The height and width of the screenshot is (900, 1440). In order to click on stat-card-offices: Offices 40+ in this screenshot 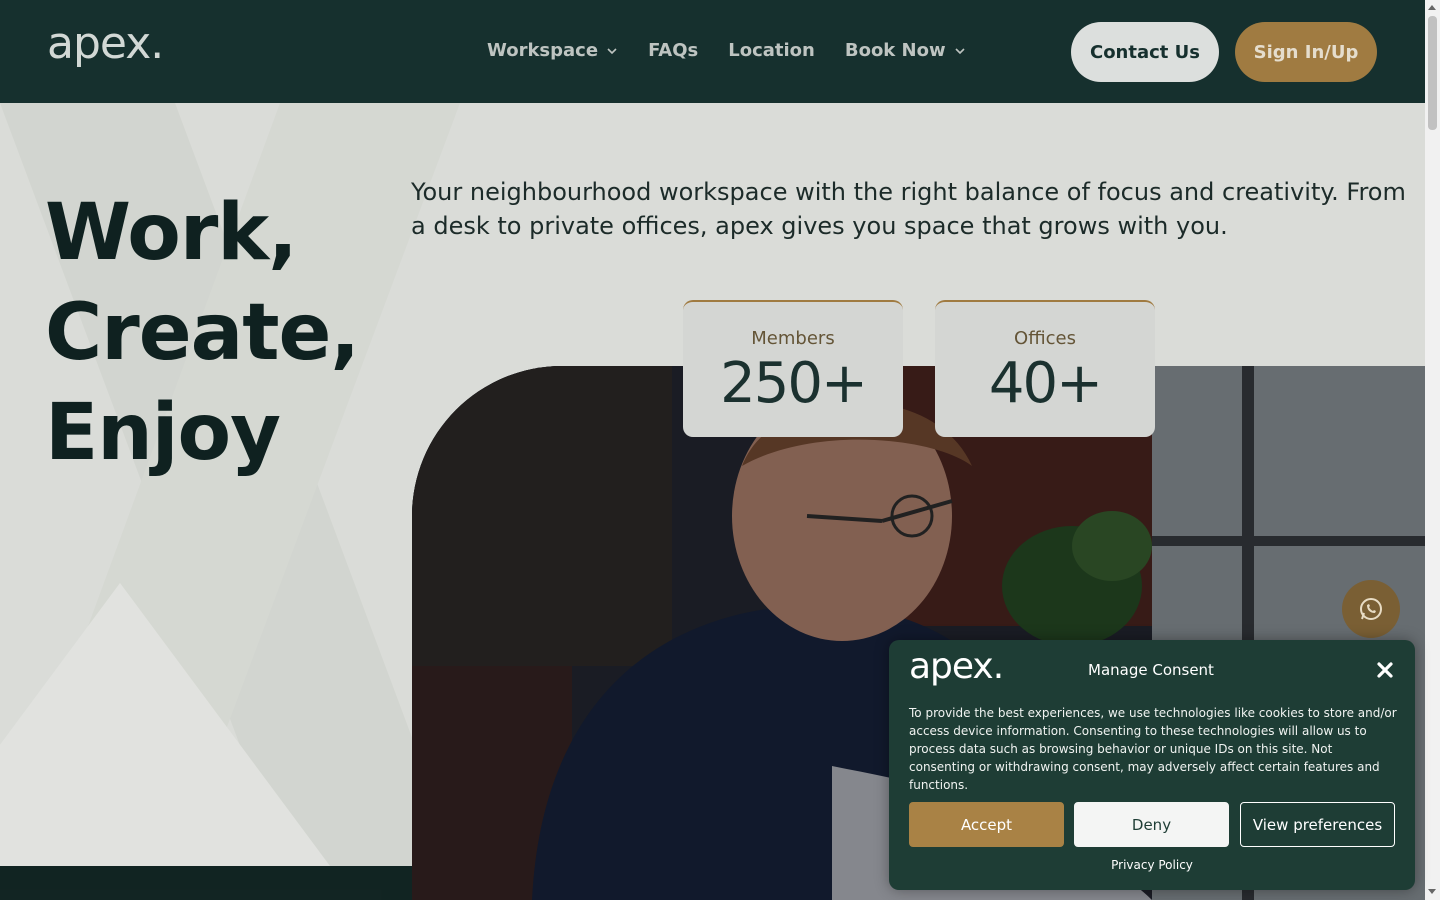, I will do `click(1045, 368)`.